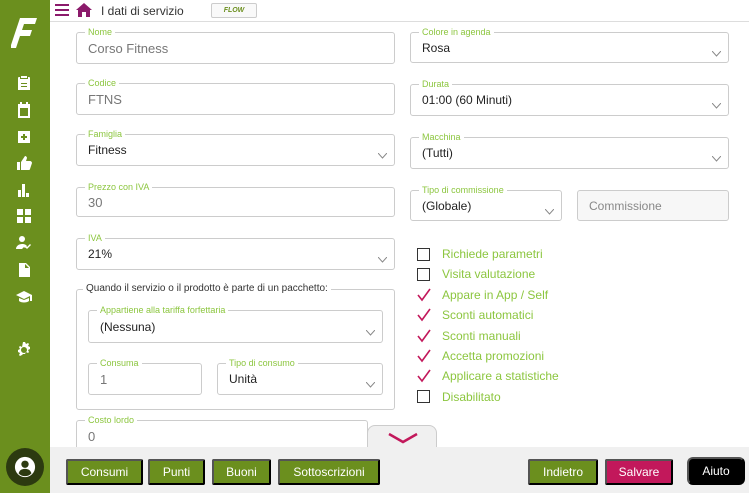 The image size is (749, 493). What do you see at coordinates (447, 205) in the screenshot?
I see `field-value: (Globale)` at bounding box center [447, 205].